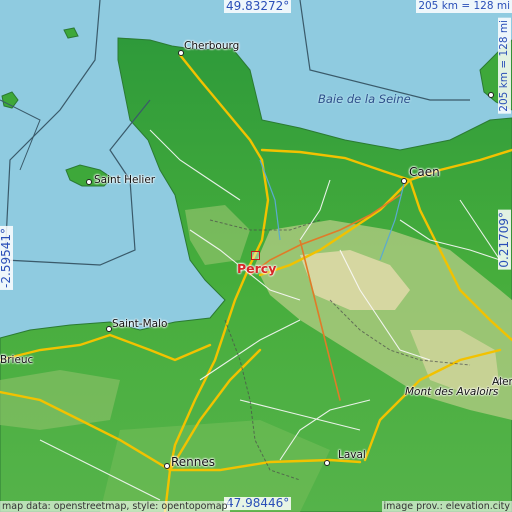 This screenshot has width=512, height=512. I want to click on label-brieuc: Brieuc, so click(17, 360).